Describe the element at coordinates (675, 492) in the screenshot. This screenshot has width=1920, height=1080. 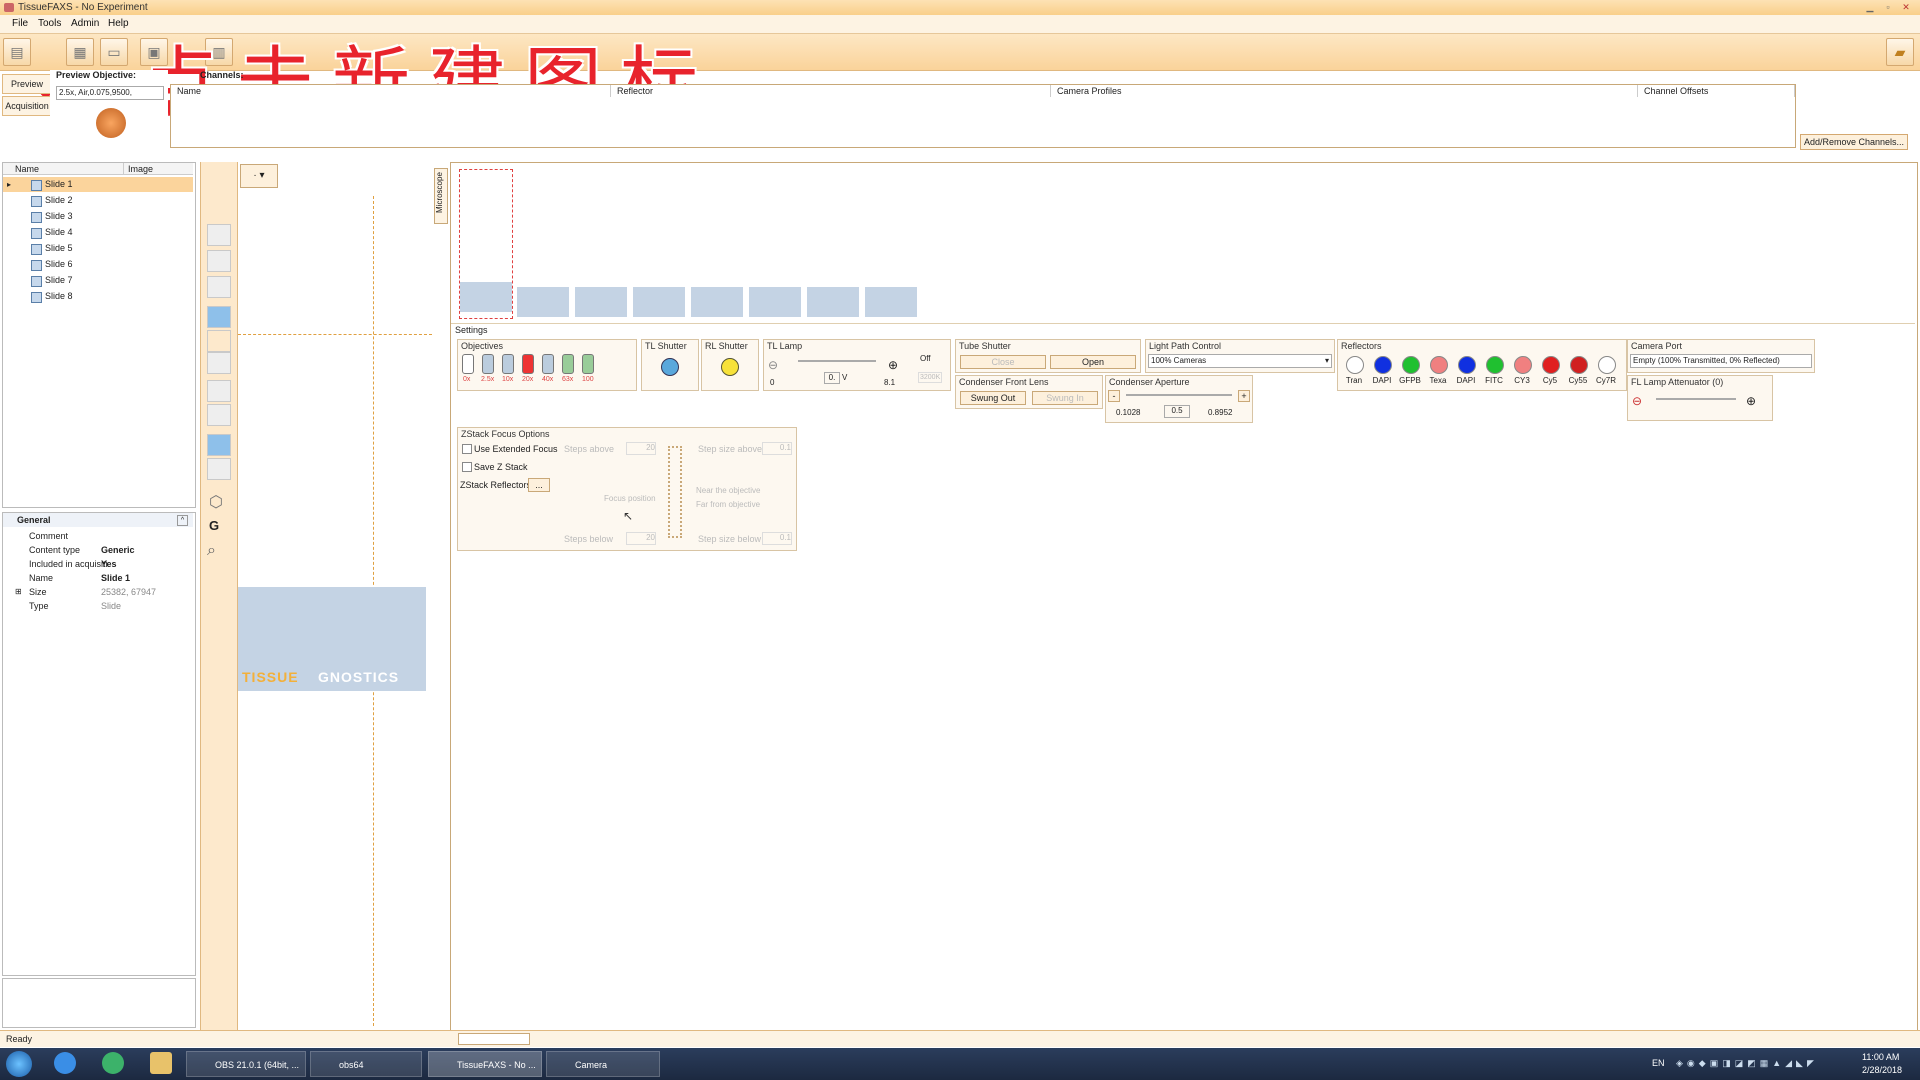
I see `focus-slider` at that location.